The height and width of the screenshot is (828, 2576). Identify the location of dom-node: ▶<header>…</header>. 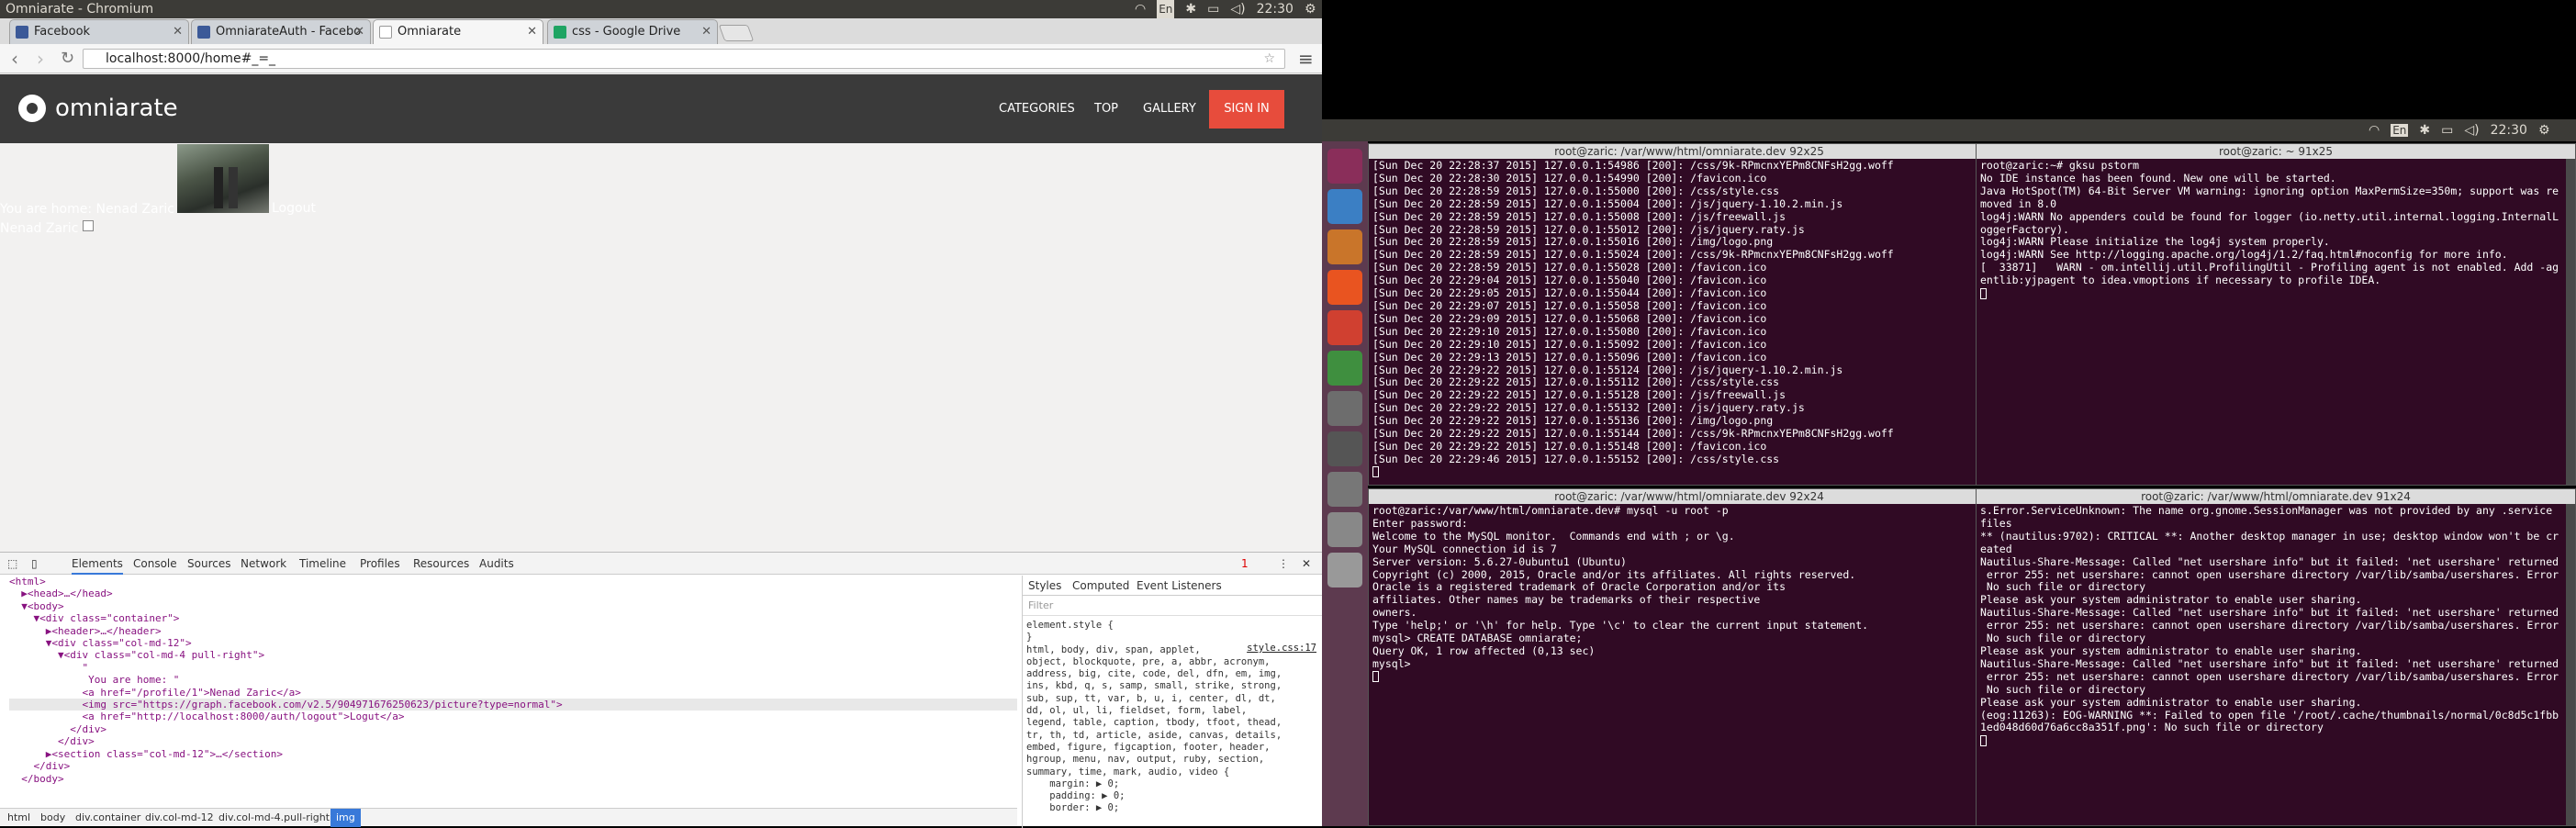
(513, 631).